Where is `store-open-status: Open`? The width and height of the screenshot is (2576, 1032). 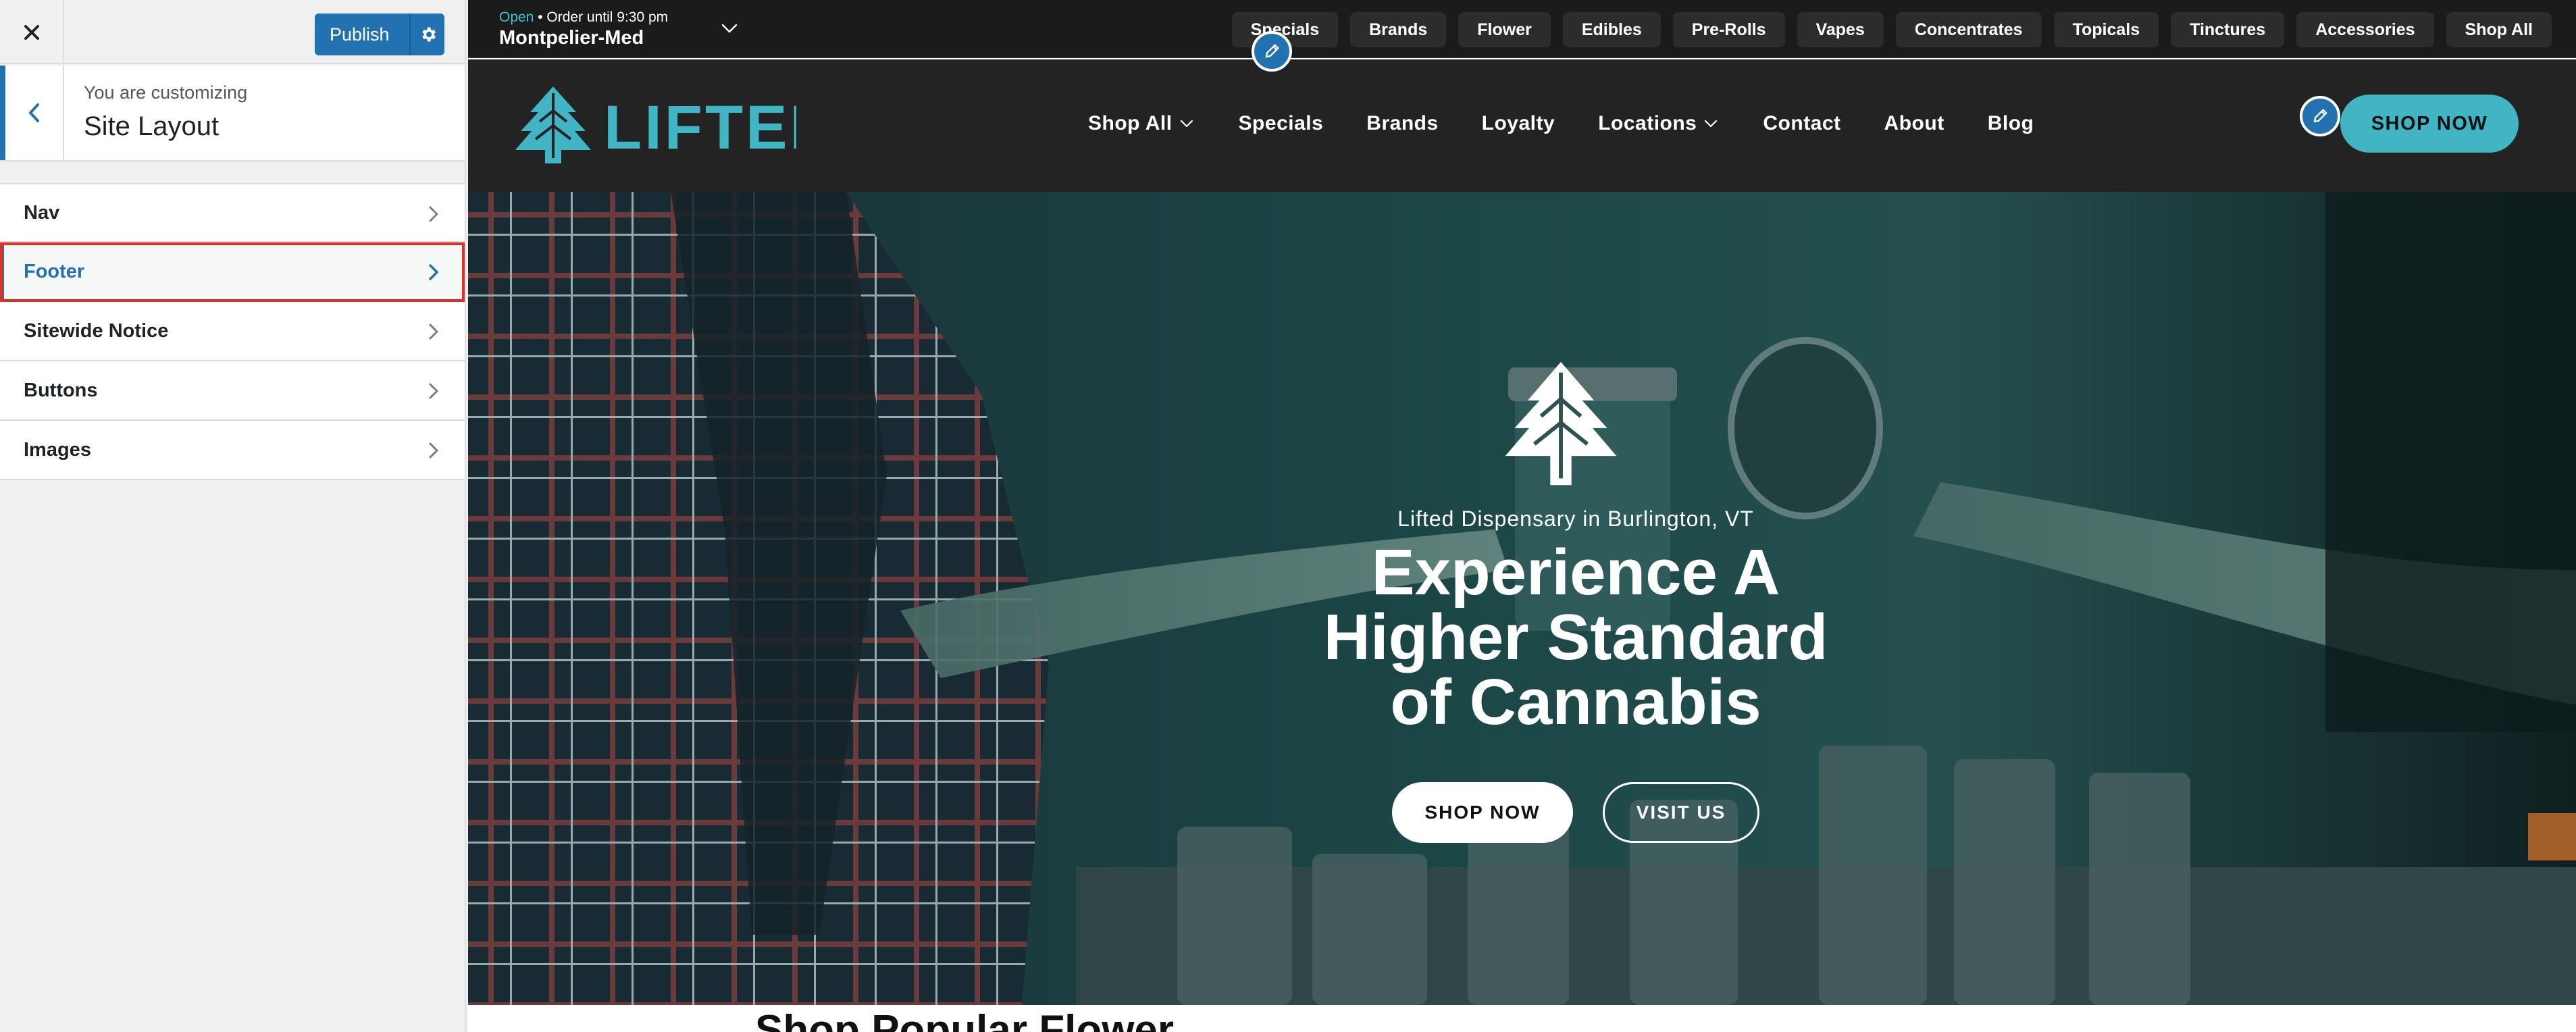
store-open-status: Open is located at coordinates (516, 17).